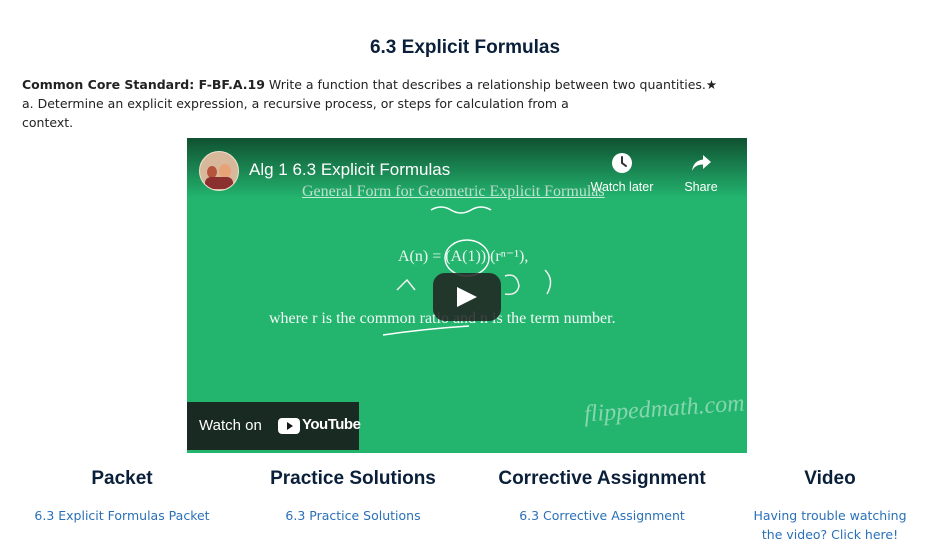  I want to click on section-heading-packet: Packet, so click(122, 478).